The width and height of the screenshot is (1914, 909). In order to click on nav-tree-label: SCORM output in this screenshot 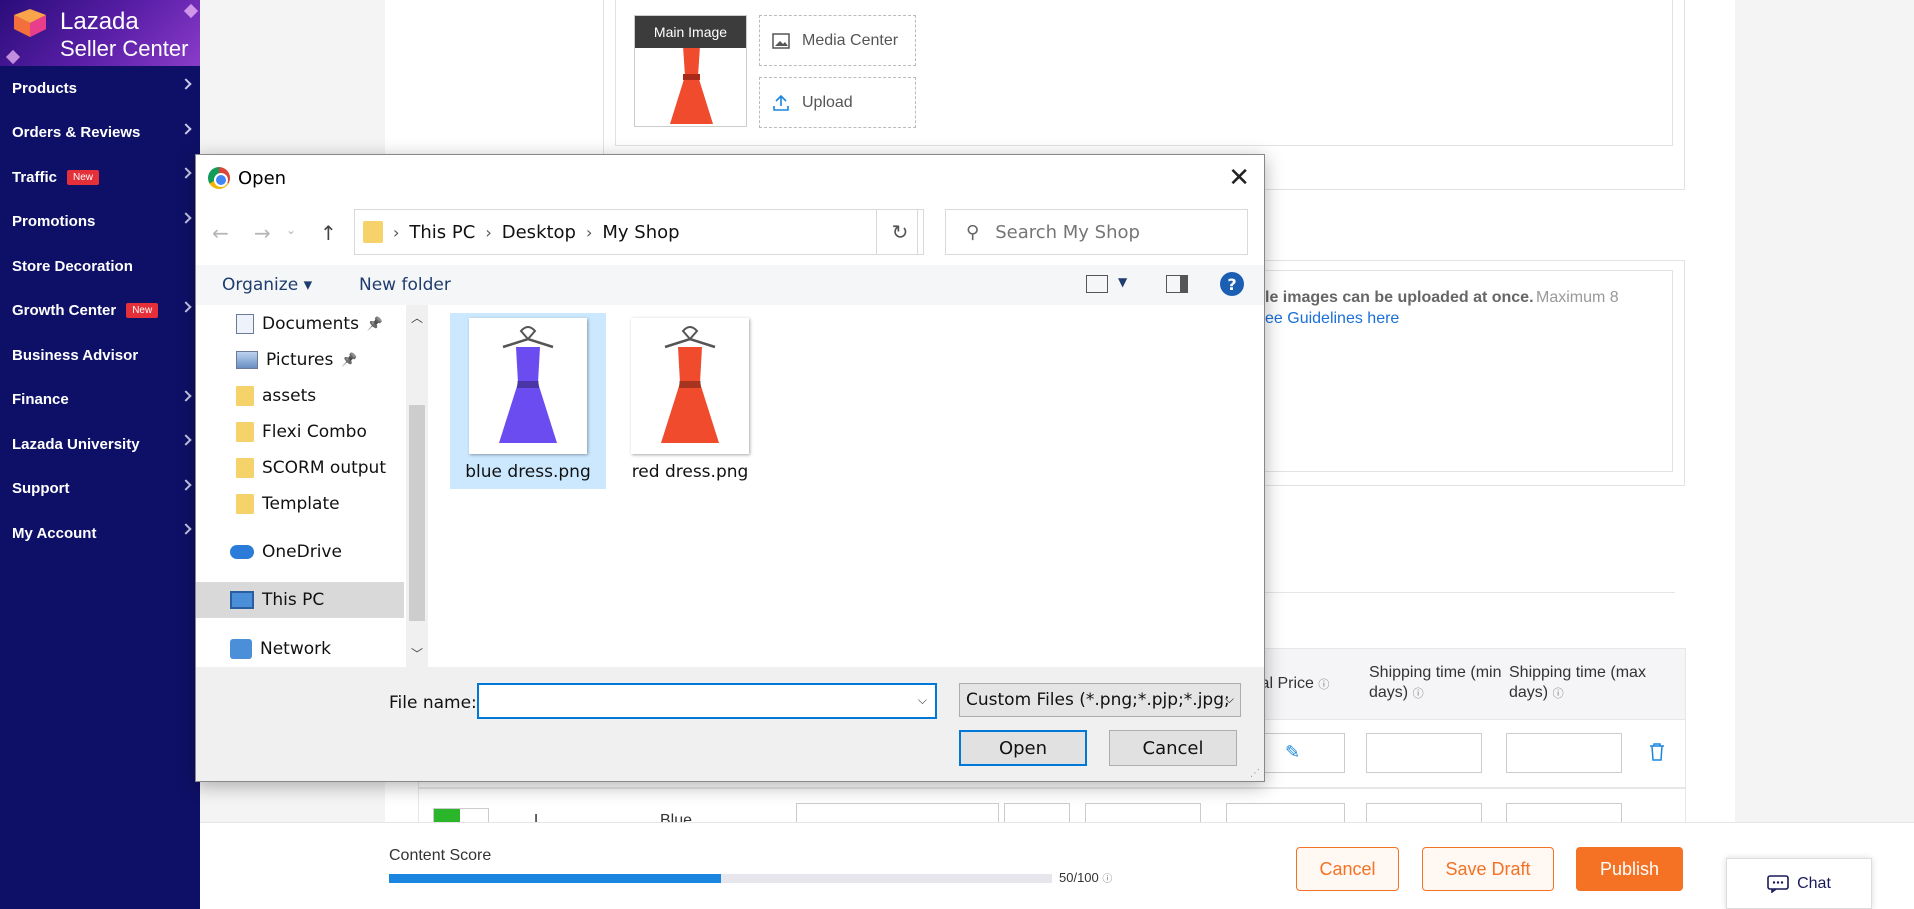, I will do `click(324, 468)`.